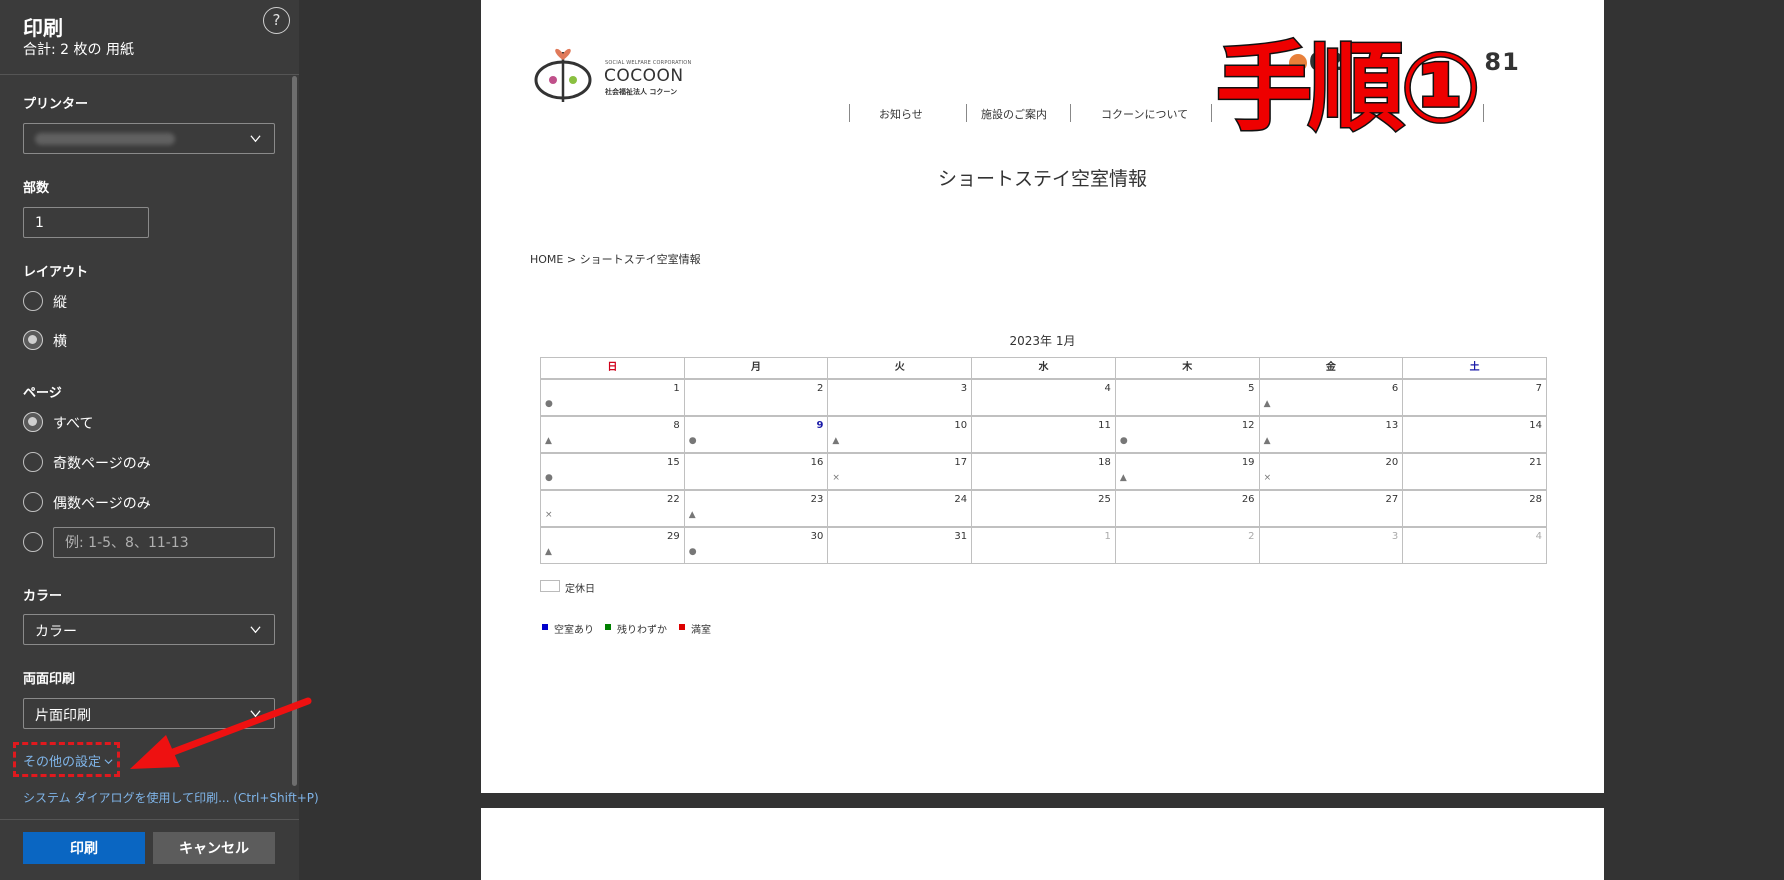 The image size is (1784, 880). Describe the element at coordinates (84, 848) in the screenshot. I see `print-button: 印刷` at that location.